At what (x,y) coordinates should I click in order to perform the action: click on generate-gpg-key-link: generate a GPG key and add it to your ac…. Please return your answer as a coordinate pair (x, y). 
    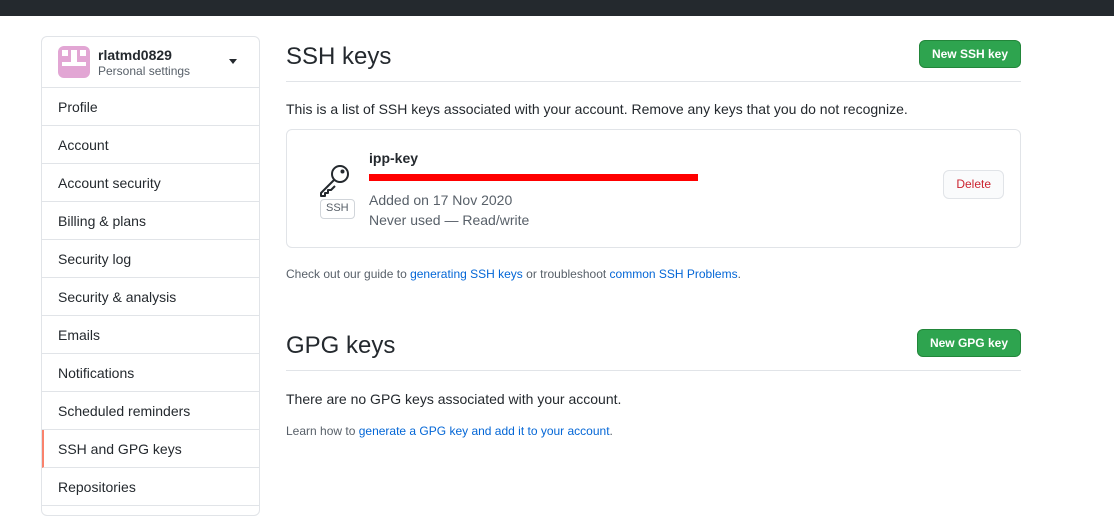
    Looking at the image, I should click on (484, 431).